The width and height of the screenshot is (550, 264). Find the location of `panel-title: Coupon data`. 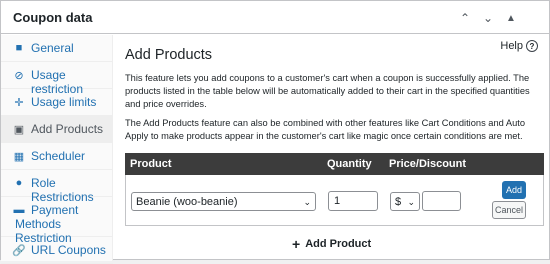

panel-title: Coupon data is located at coordinates (53, 17).